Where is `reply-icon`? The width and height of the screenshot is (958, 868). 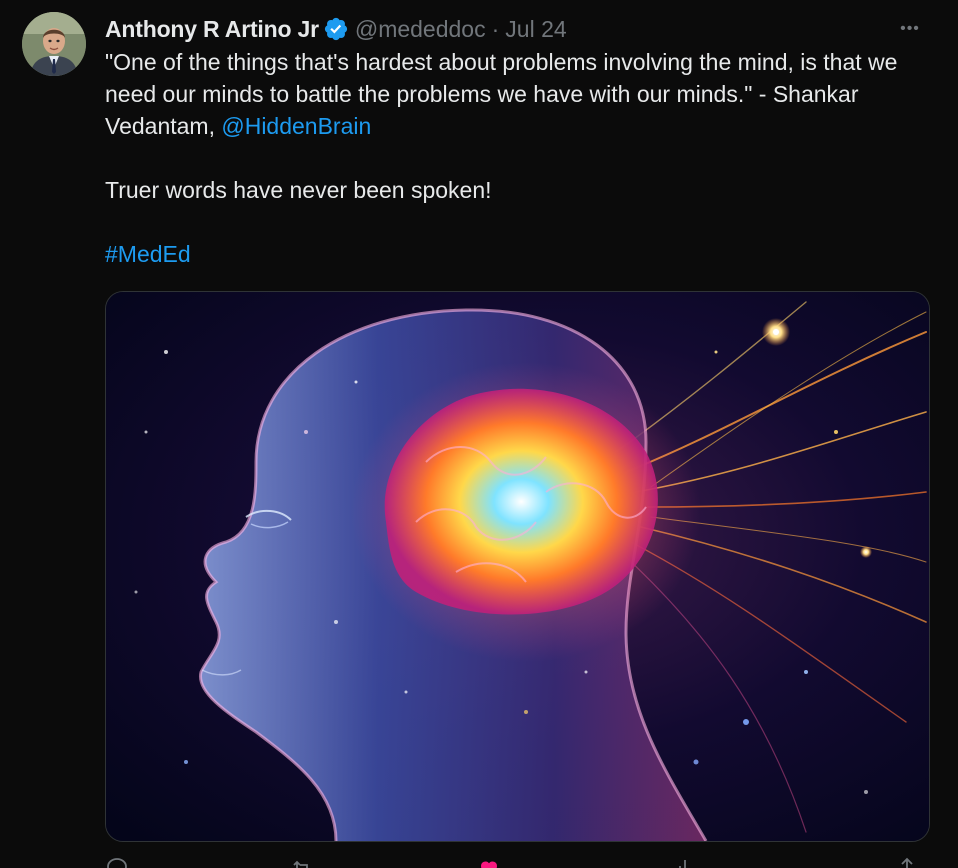
reply-icon is located at coordinates (117, 862).